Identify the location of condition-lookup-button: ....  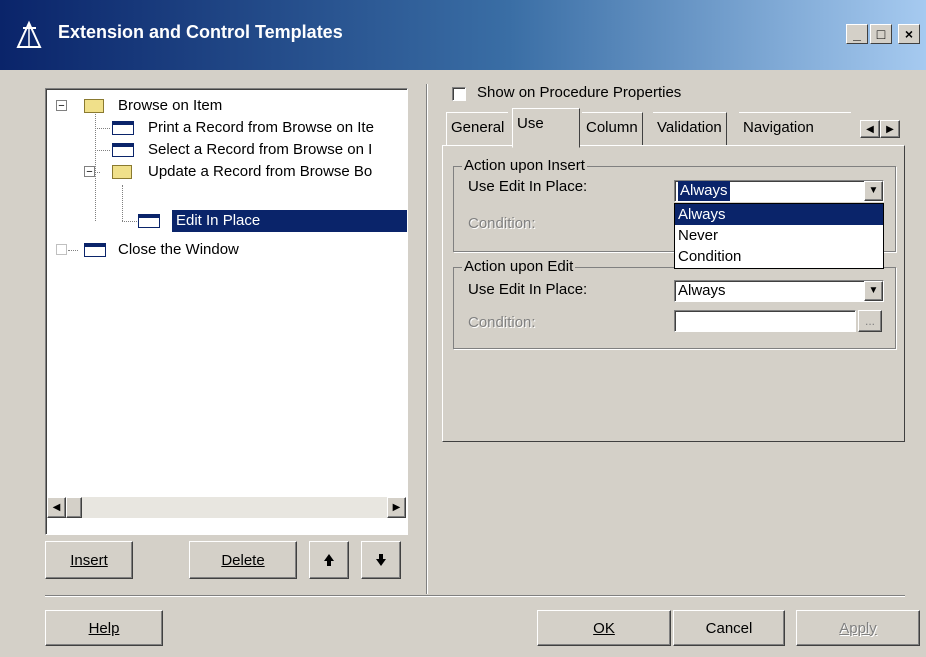
(870, 321).